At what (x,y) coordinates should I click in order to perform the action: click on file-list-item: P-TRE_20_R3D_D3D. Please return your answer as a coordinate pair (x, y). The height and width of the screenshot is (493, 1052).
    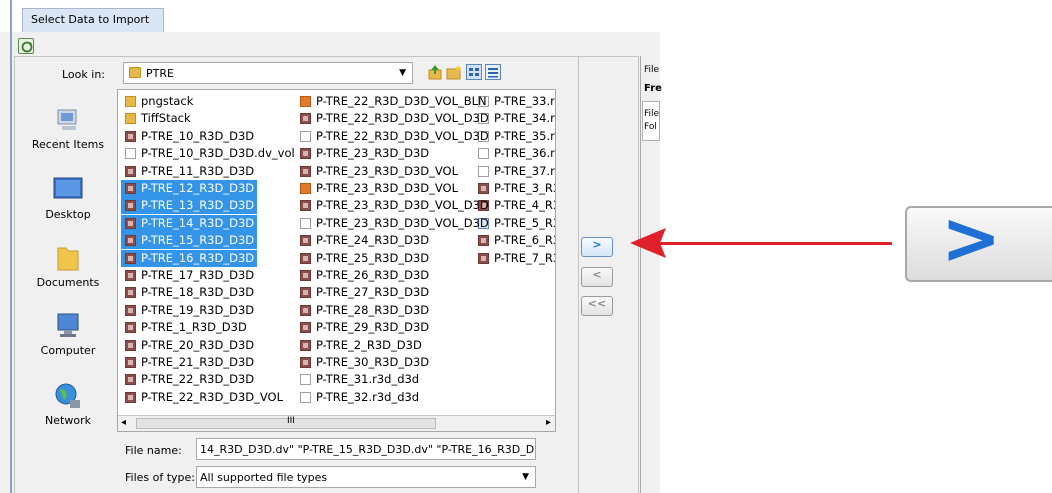
    Looking at the image, I should click on (189, 345).